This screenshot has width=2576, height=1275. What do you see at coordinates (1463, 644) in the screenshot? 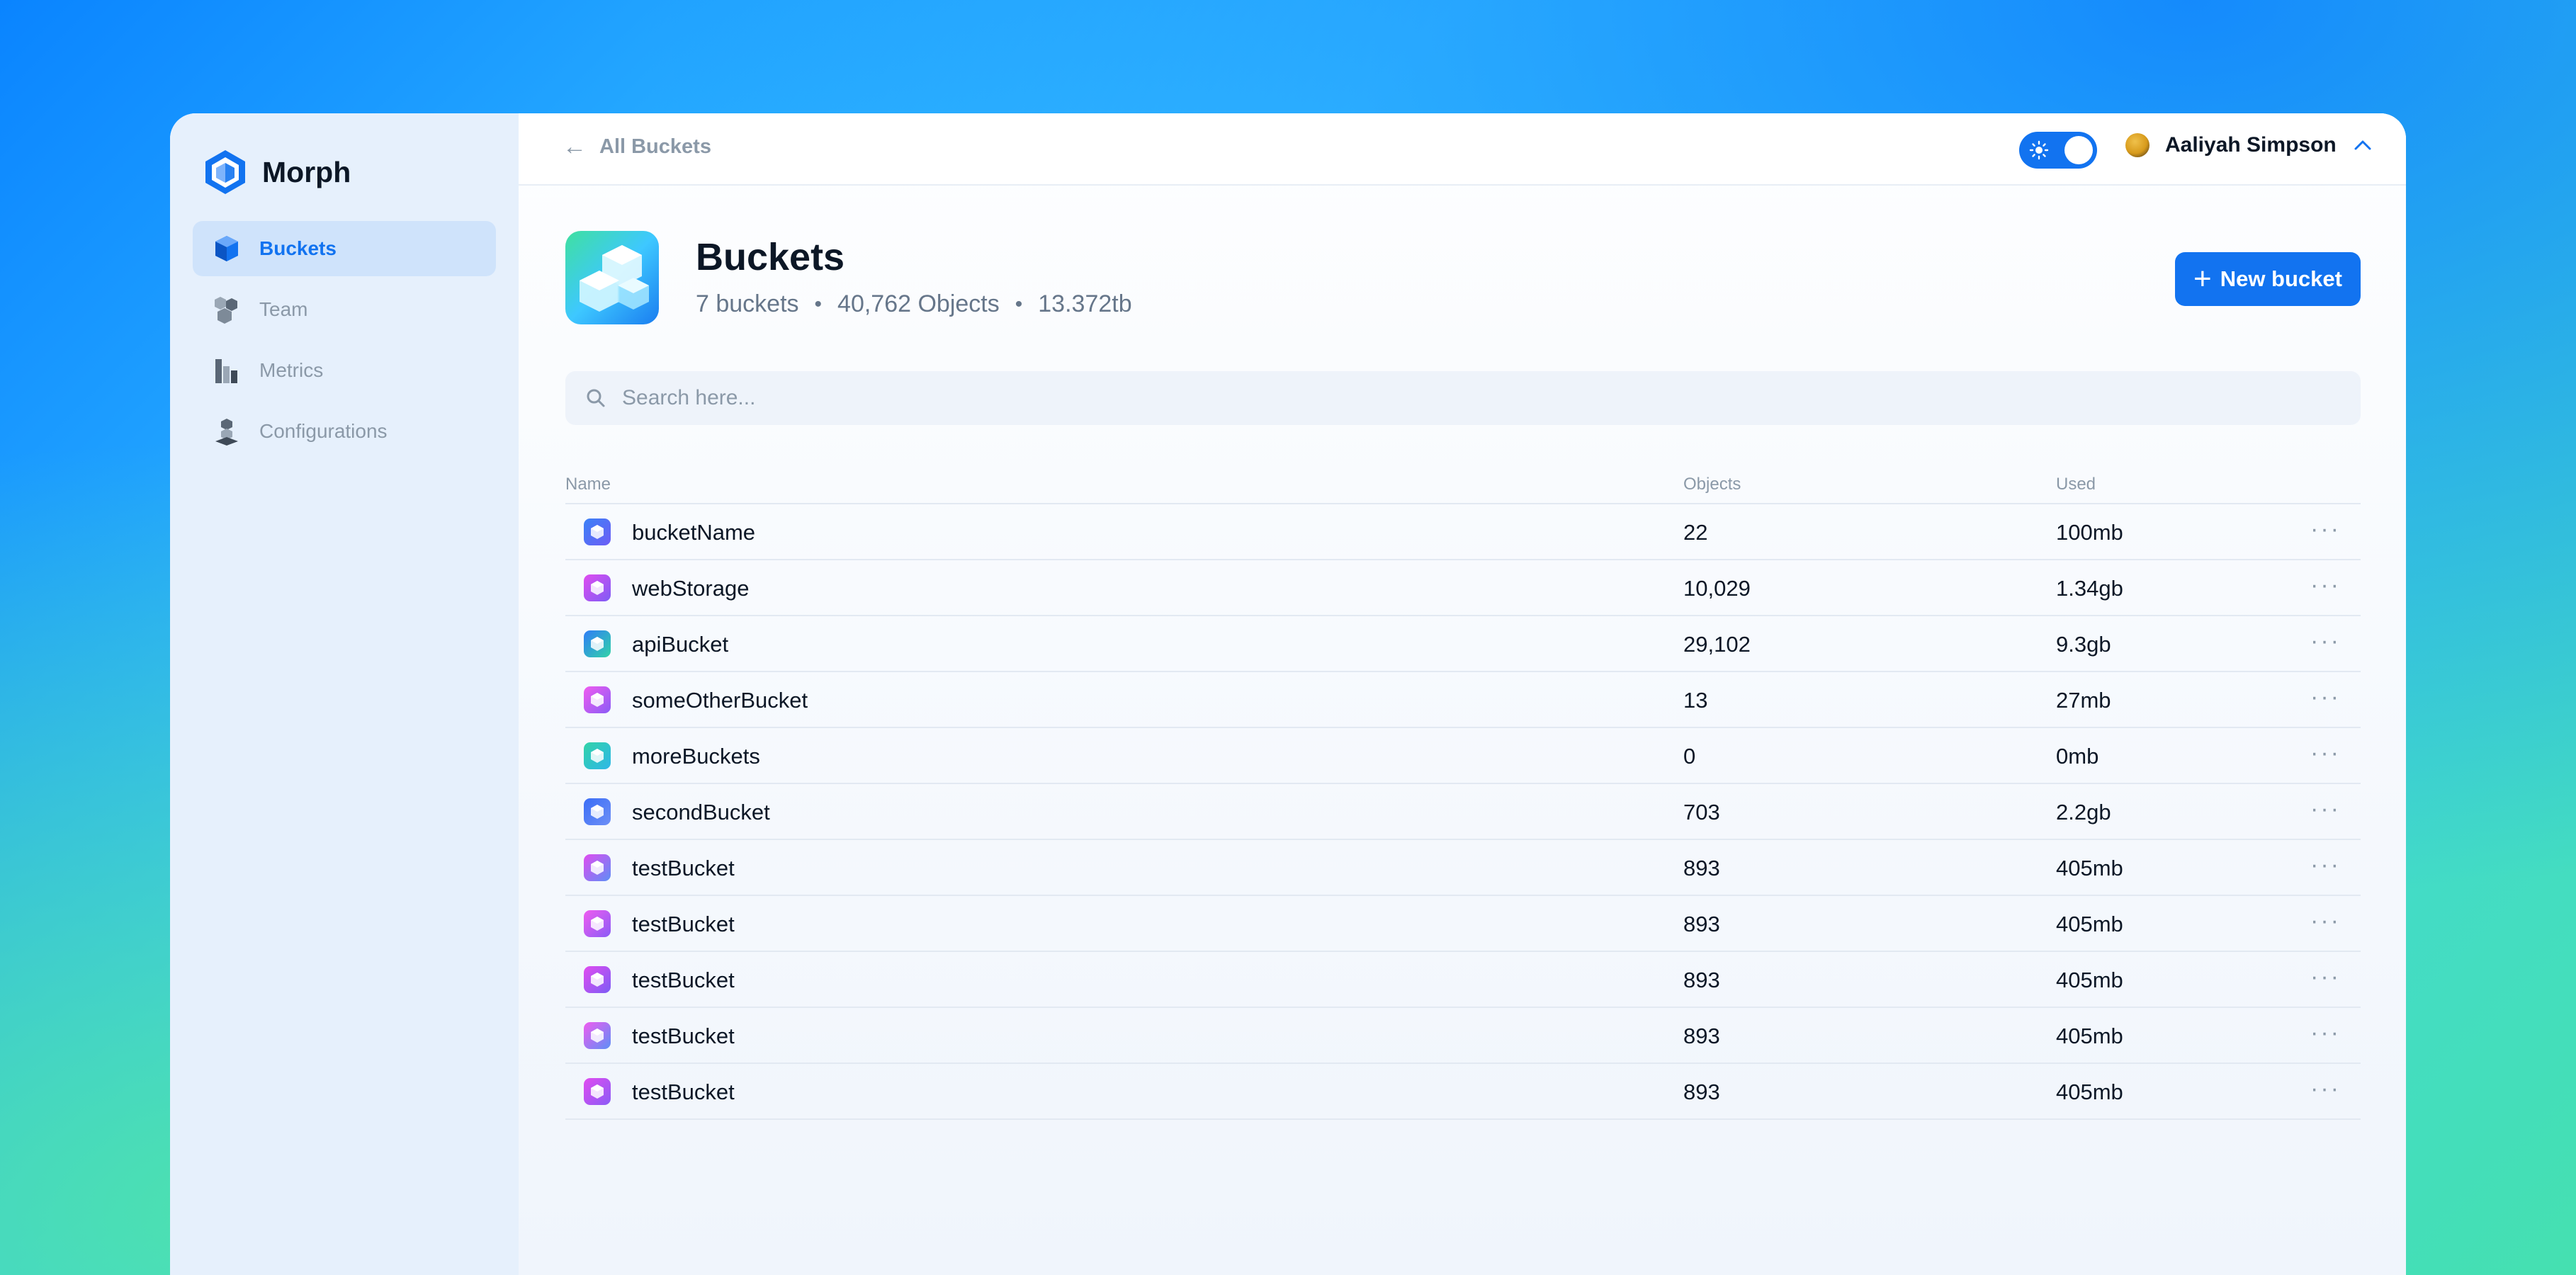
I see `table-row: apiBucket 29,102 9.3gb ···` at bounding box center [1463, 644].